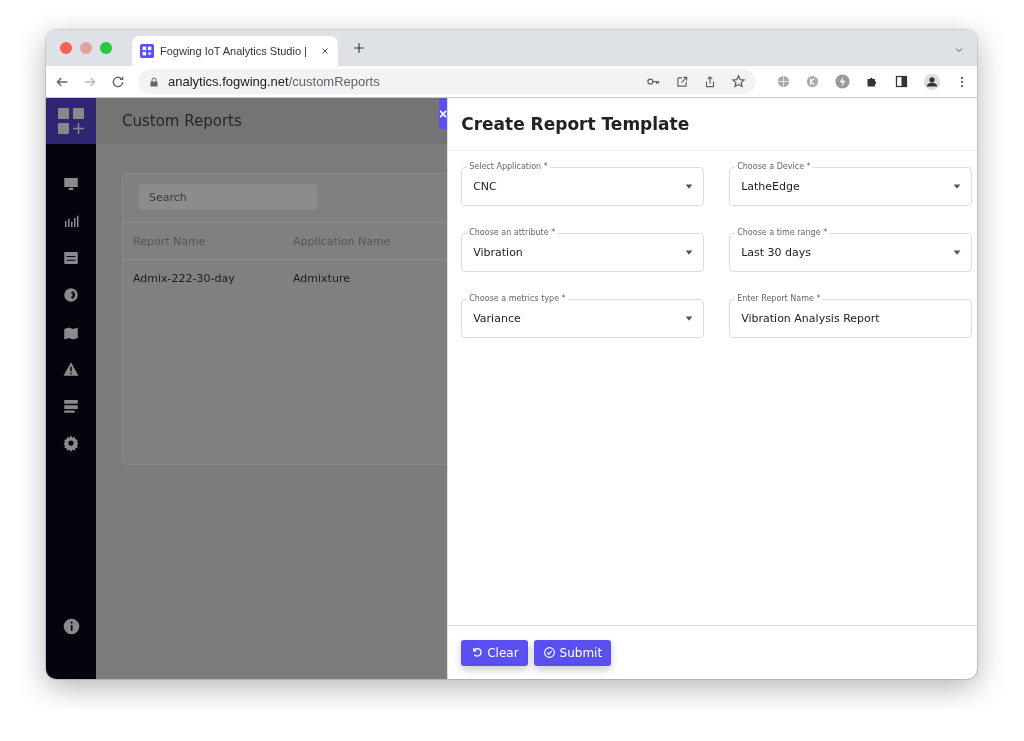 Image resolution: width=1024 pixels, height=741 pixels. I want to click on undo-icon, so click(477, 652).